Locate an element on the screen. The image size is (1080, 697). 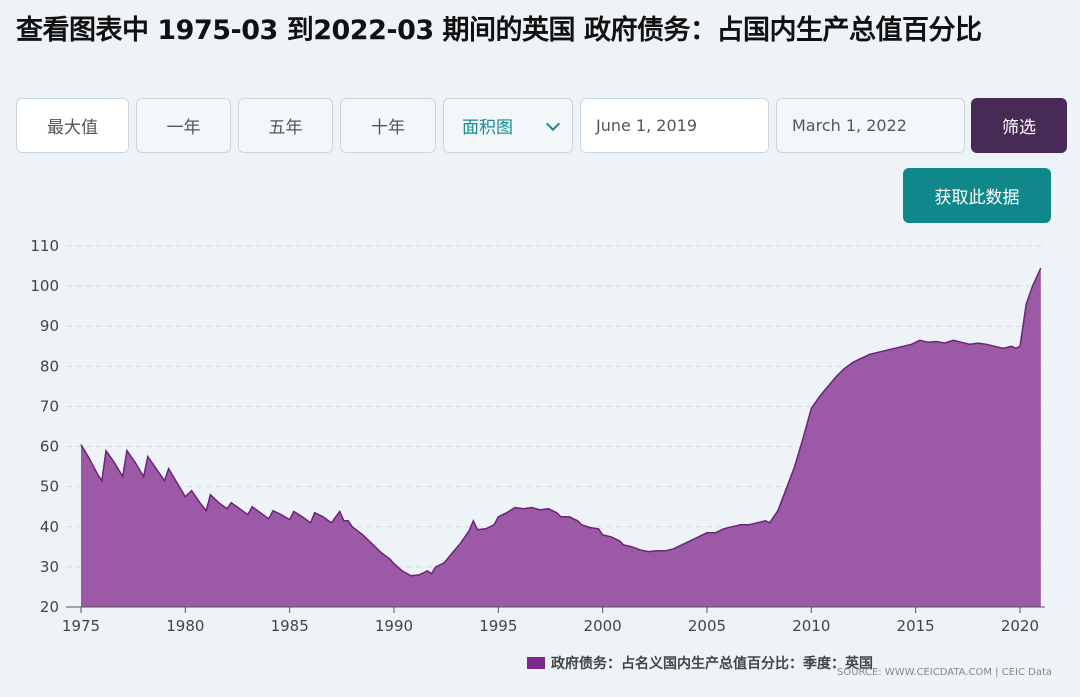
x-tick-label: 2010 is located at coordinates (811, 626).